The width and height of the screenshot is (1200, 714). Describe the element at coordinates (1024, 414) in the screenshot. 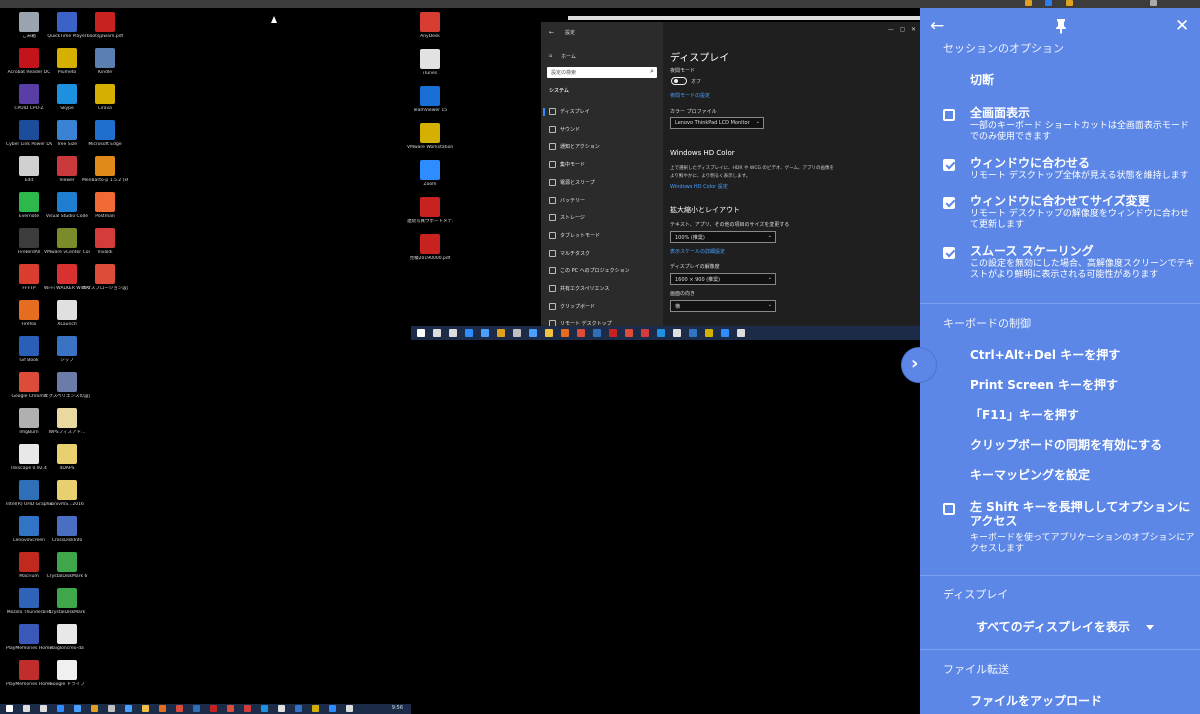

I see `keyboard-action: 「F11」キーを押す` at that location.